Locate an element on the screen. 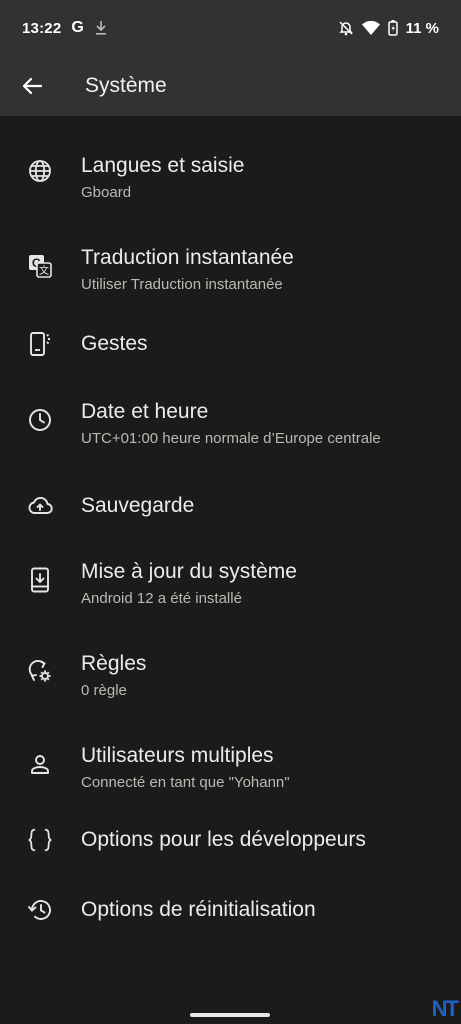 This screenshot has width=461, height=1024. svg-text: 文 is located at coordinates (44, 270).